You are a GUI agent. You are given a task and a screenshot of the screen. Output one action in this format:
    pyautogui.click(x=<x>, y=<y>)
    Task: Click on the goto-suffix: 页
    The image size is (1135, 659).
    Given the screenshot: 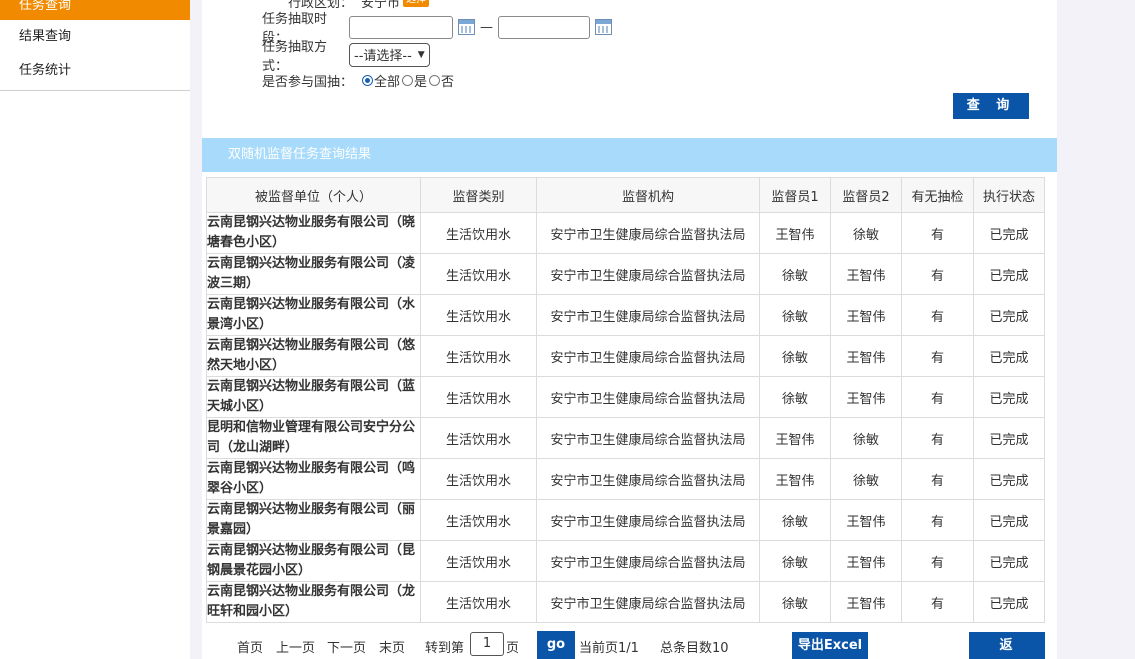 What is the action you would take?
    pyautogui.click(x=513, y=648)
    